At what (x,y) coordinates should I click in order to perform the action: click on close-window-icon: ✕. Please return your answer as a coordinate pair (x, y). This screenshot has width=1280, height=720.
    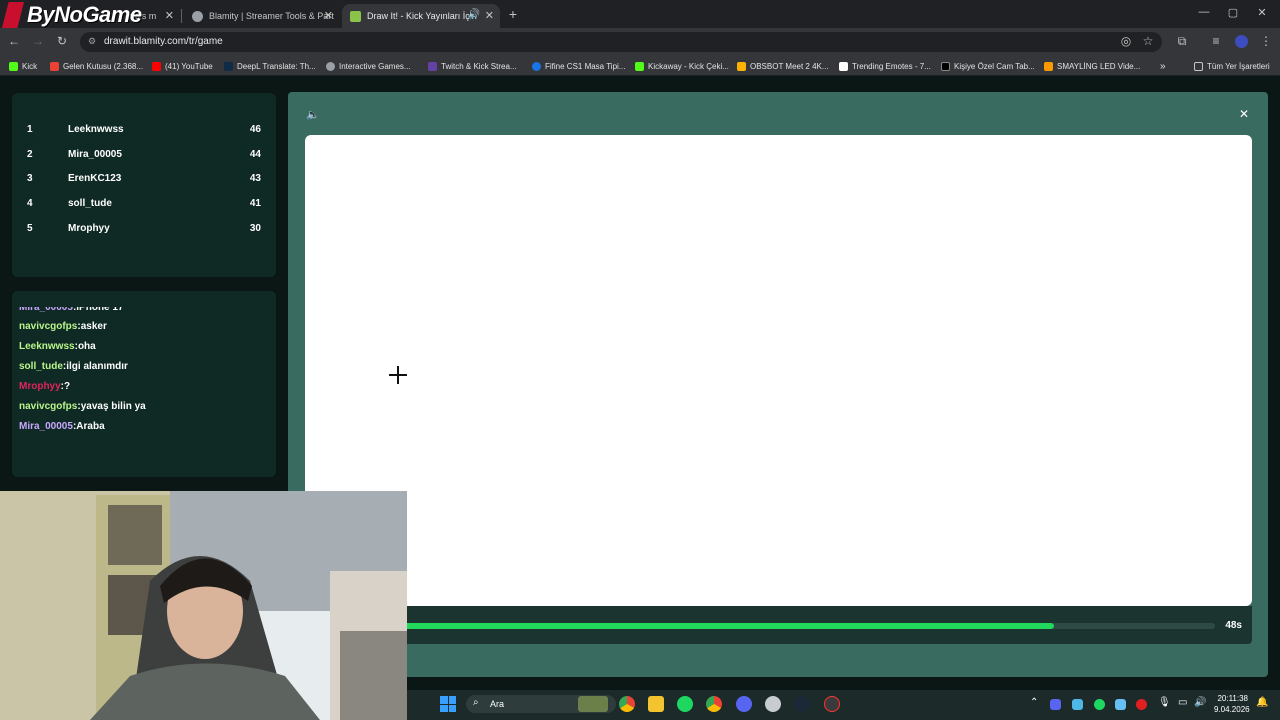
    Looking at the image, I should click on (1262, 12).